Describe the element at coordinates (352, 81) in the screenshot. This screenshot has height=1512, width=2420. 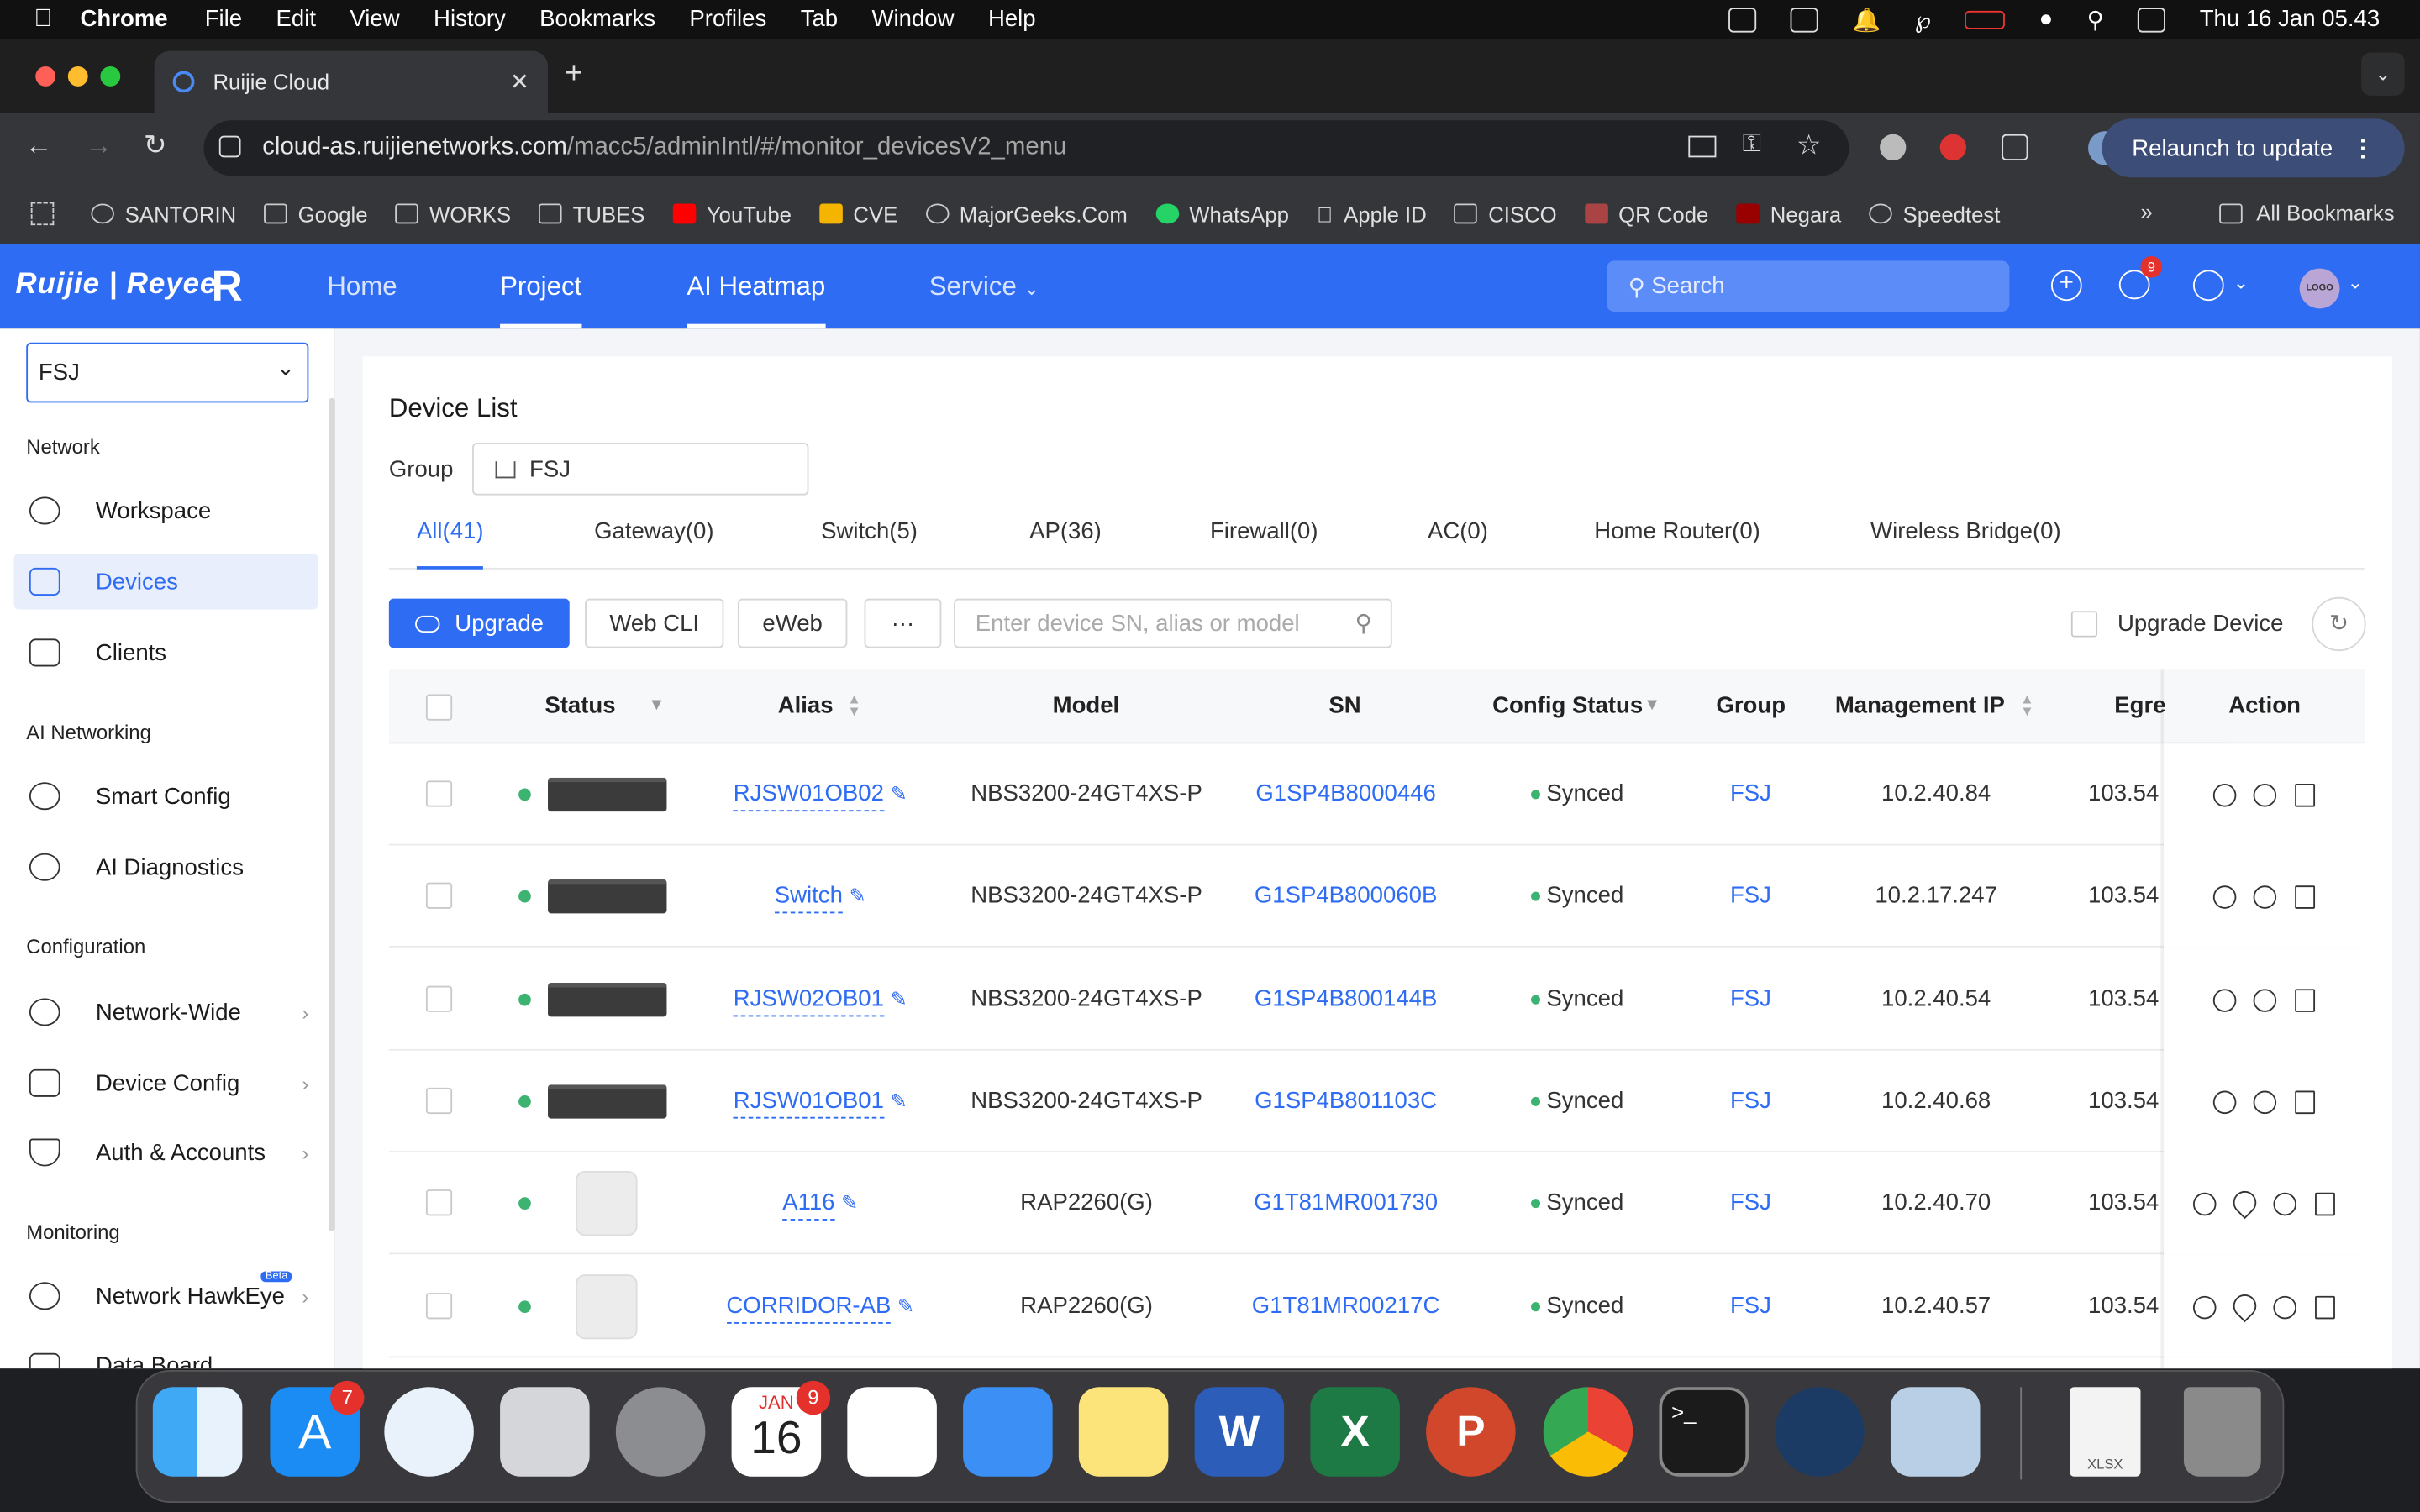
I see `browser-tab-active: Ruijie Cloud ✕` at that location.